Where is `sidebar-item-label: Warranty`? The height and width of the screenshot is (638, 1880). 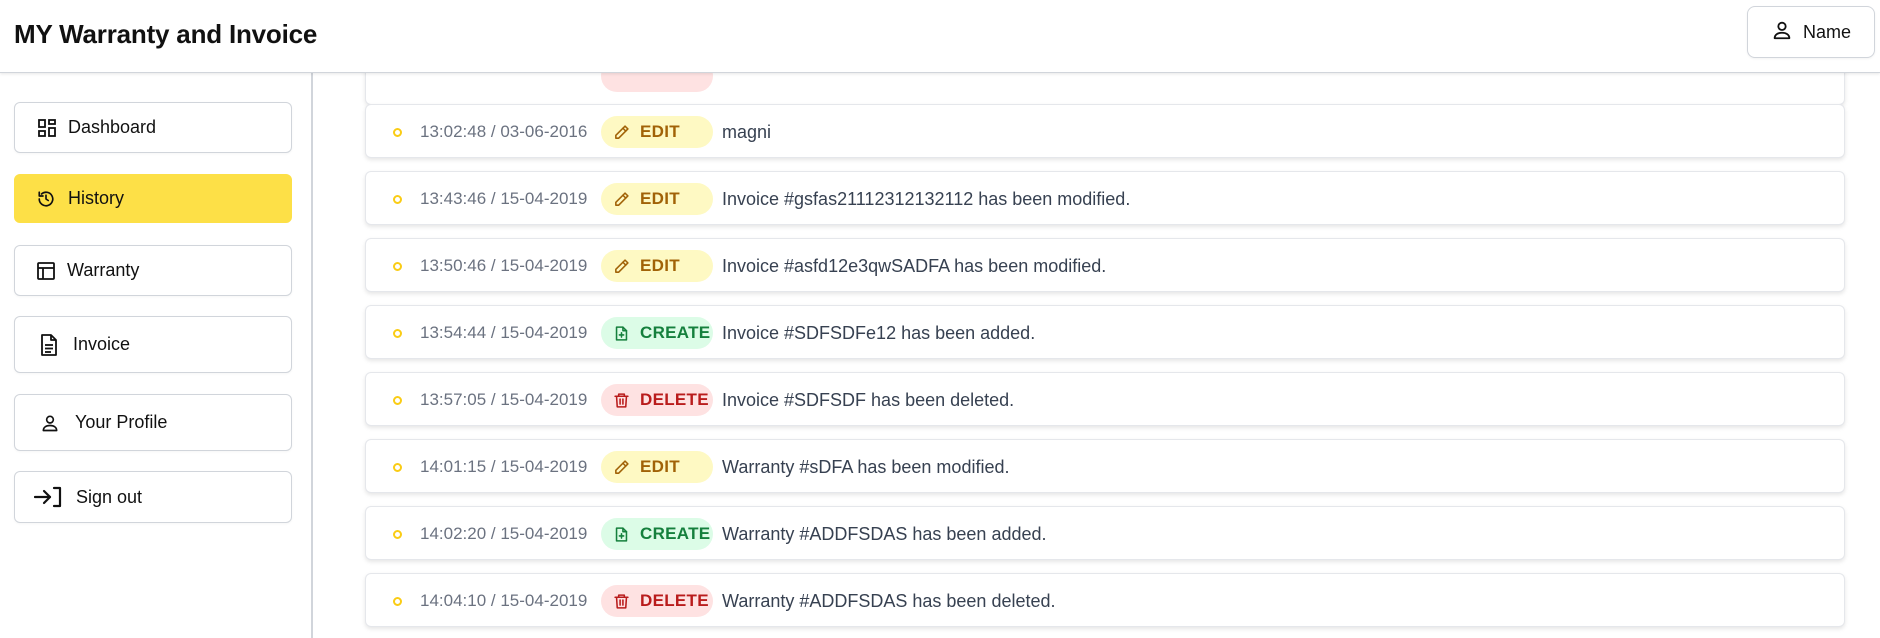
sidebar-item-label: Warranty is located at coordinates (103, 270).